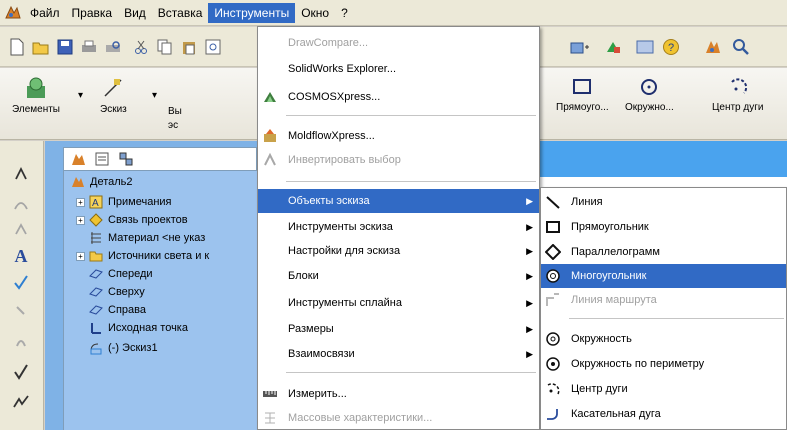 The height and width of the screenshot is (430, 787). I want to click on solidworks-resources-icon, so click(713, 47).